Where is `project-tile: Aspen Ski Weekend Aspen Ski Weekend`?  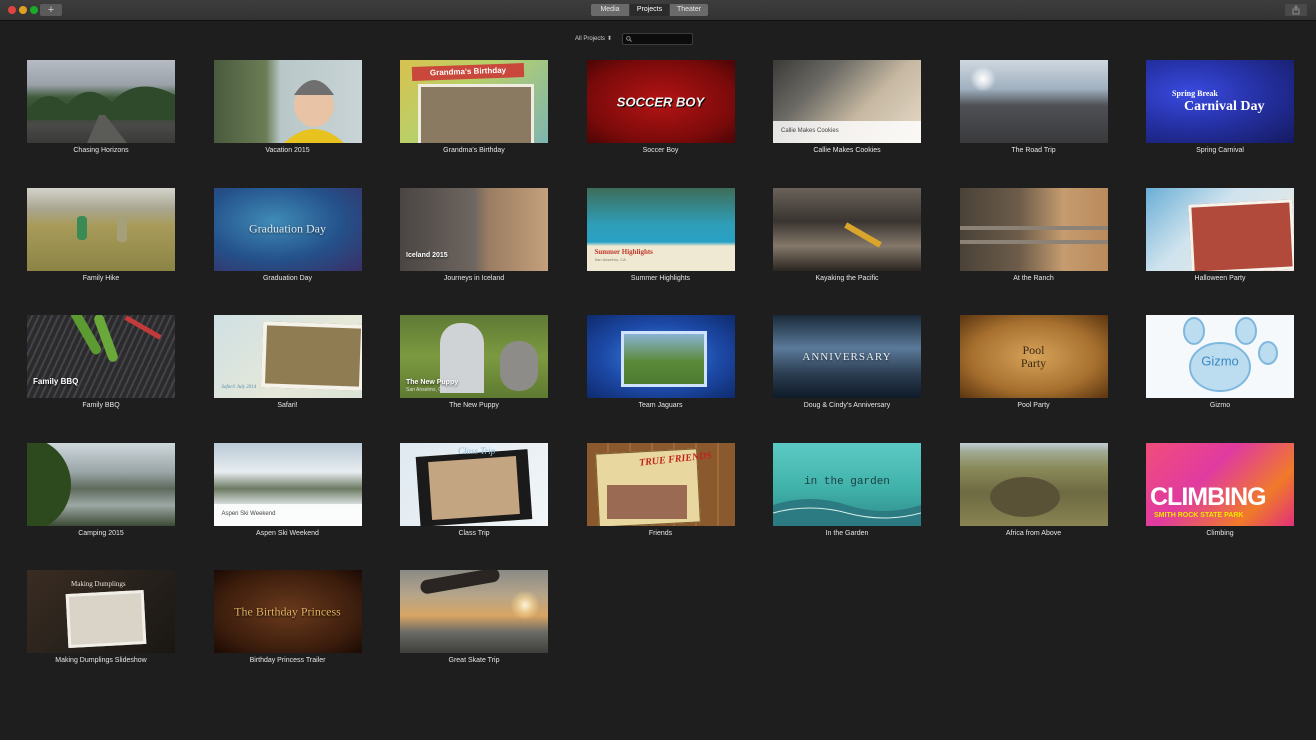
project-tile: Aspen Ski Weekend Aspen Ski Weekend is located at coordinates (287, 506).